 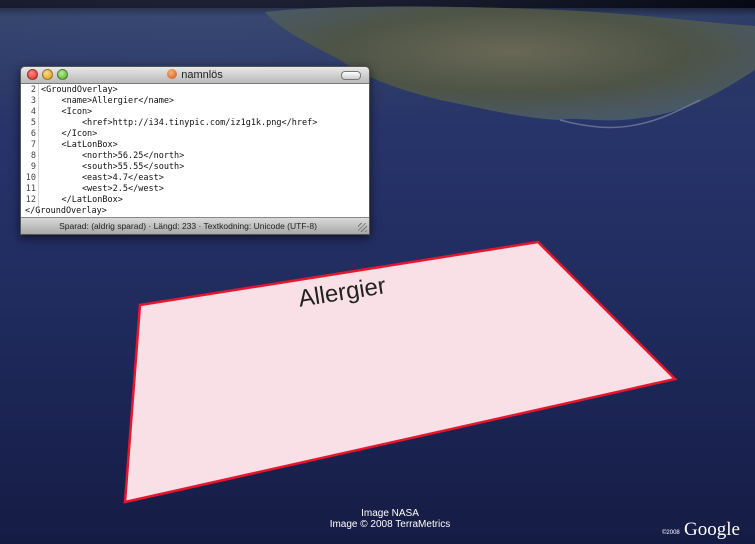 I want to click on line-number-gutter: 2 3 4 5 6 7 8 9 10 11 12, so click(x=30, y=150).